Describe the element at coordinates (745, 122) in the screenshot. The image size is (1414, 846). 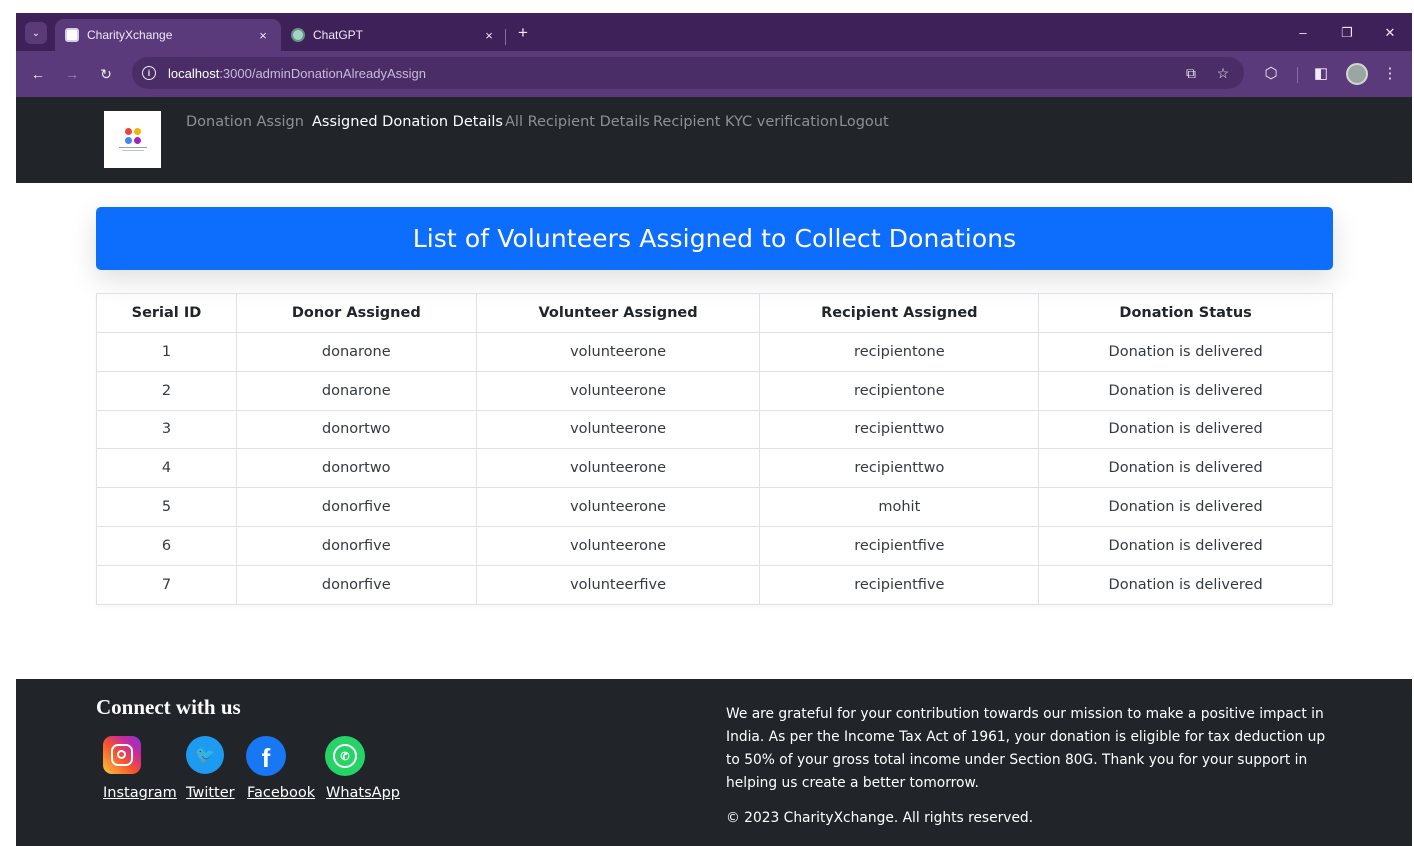
I see `nav-link-recipient-kyc-verification: Recipient KYC verification` at that location.